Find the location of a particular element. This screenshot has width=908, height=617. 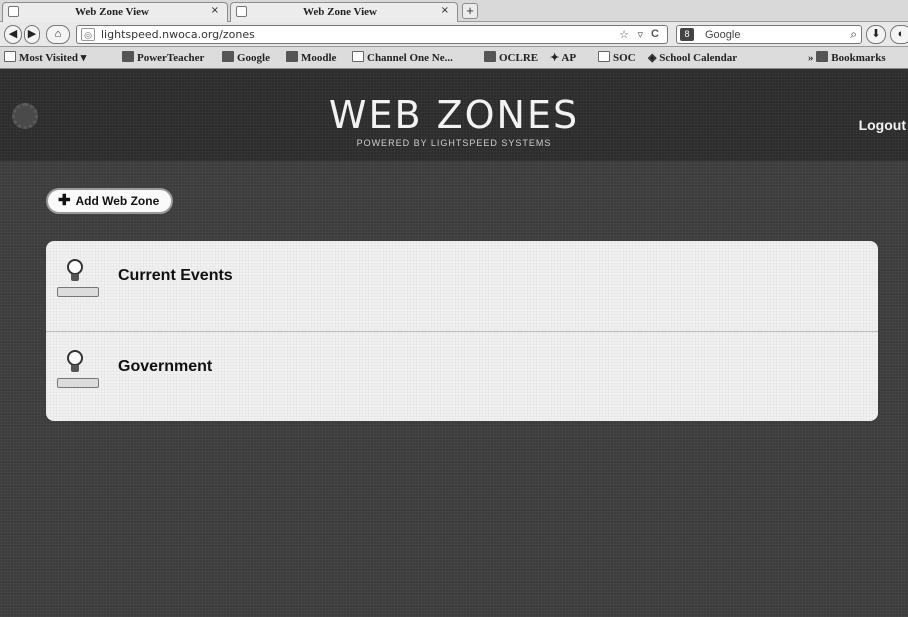

web-zone-row-government: Government is located at coordinates (462, 376).